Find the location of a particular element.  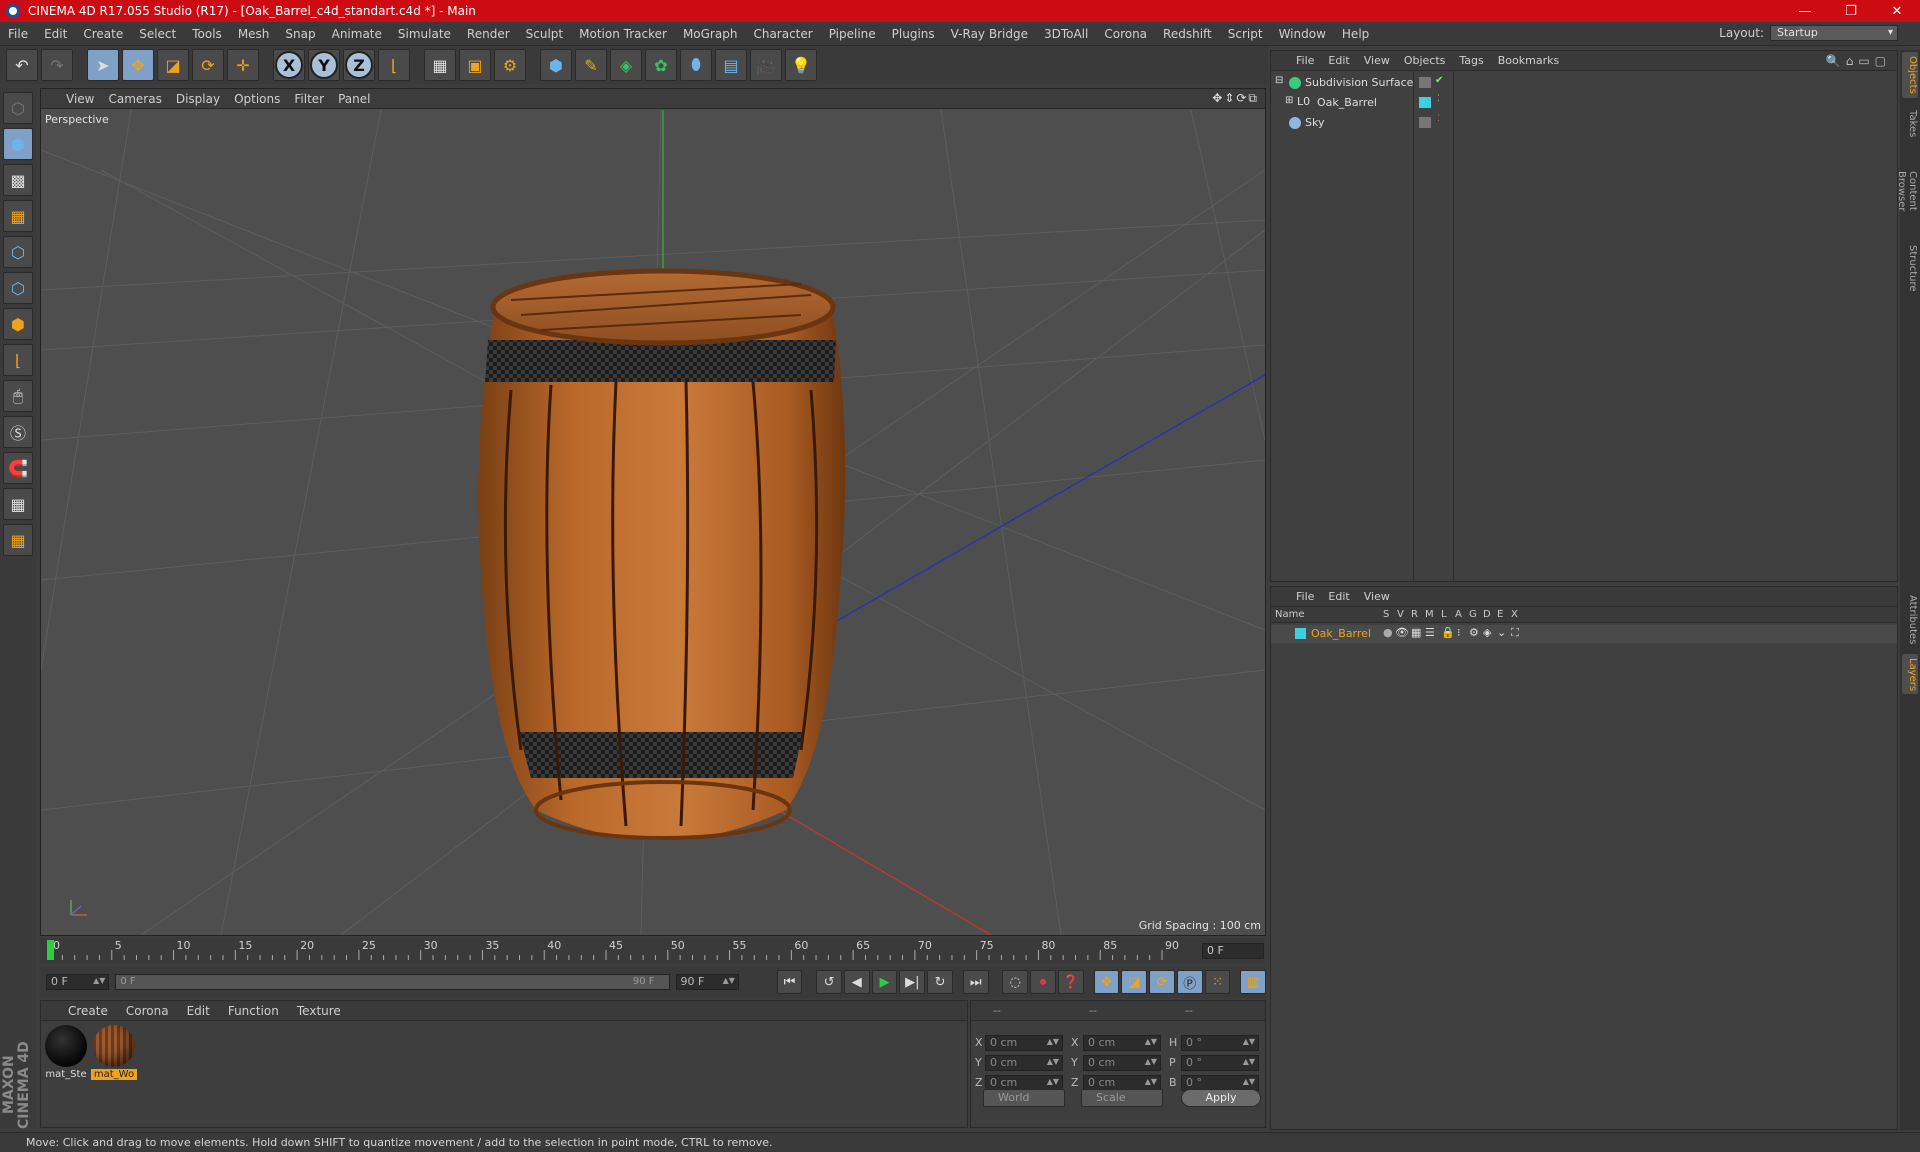

workplane-mode-icon: ▦ is located at coordinates (18, 216).